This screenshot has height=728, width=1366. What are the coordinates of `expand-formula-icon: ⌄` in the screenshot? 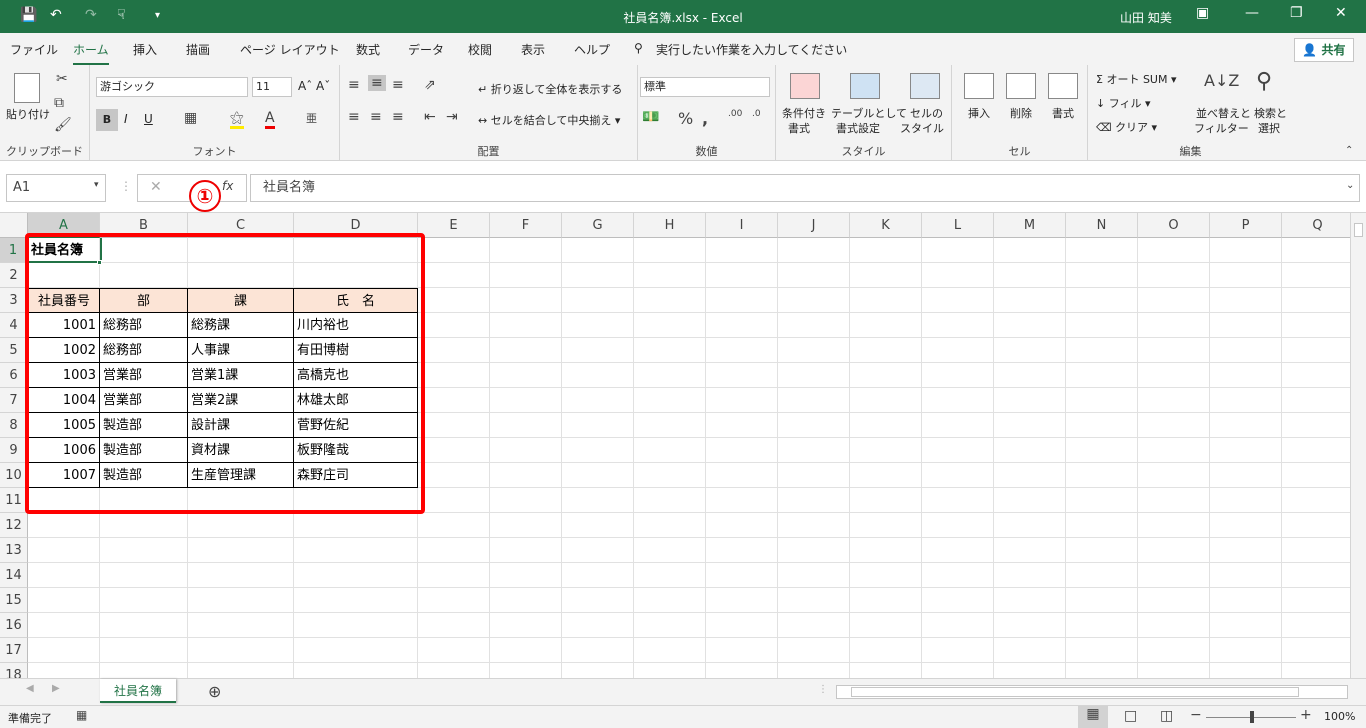 It's located at (1350, 185).